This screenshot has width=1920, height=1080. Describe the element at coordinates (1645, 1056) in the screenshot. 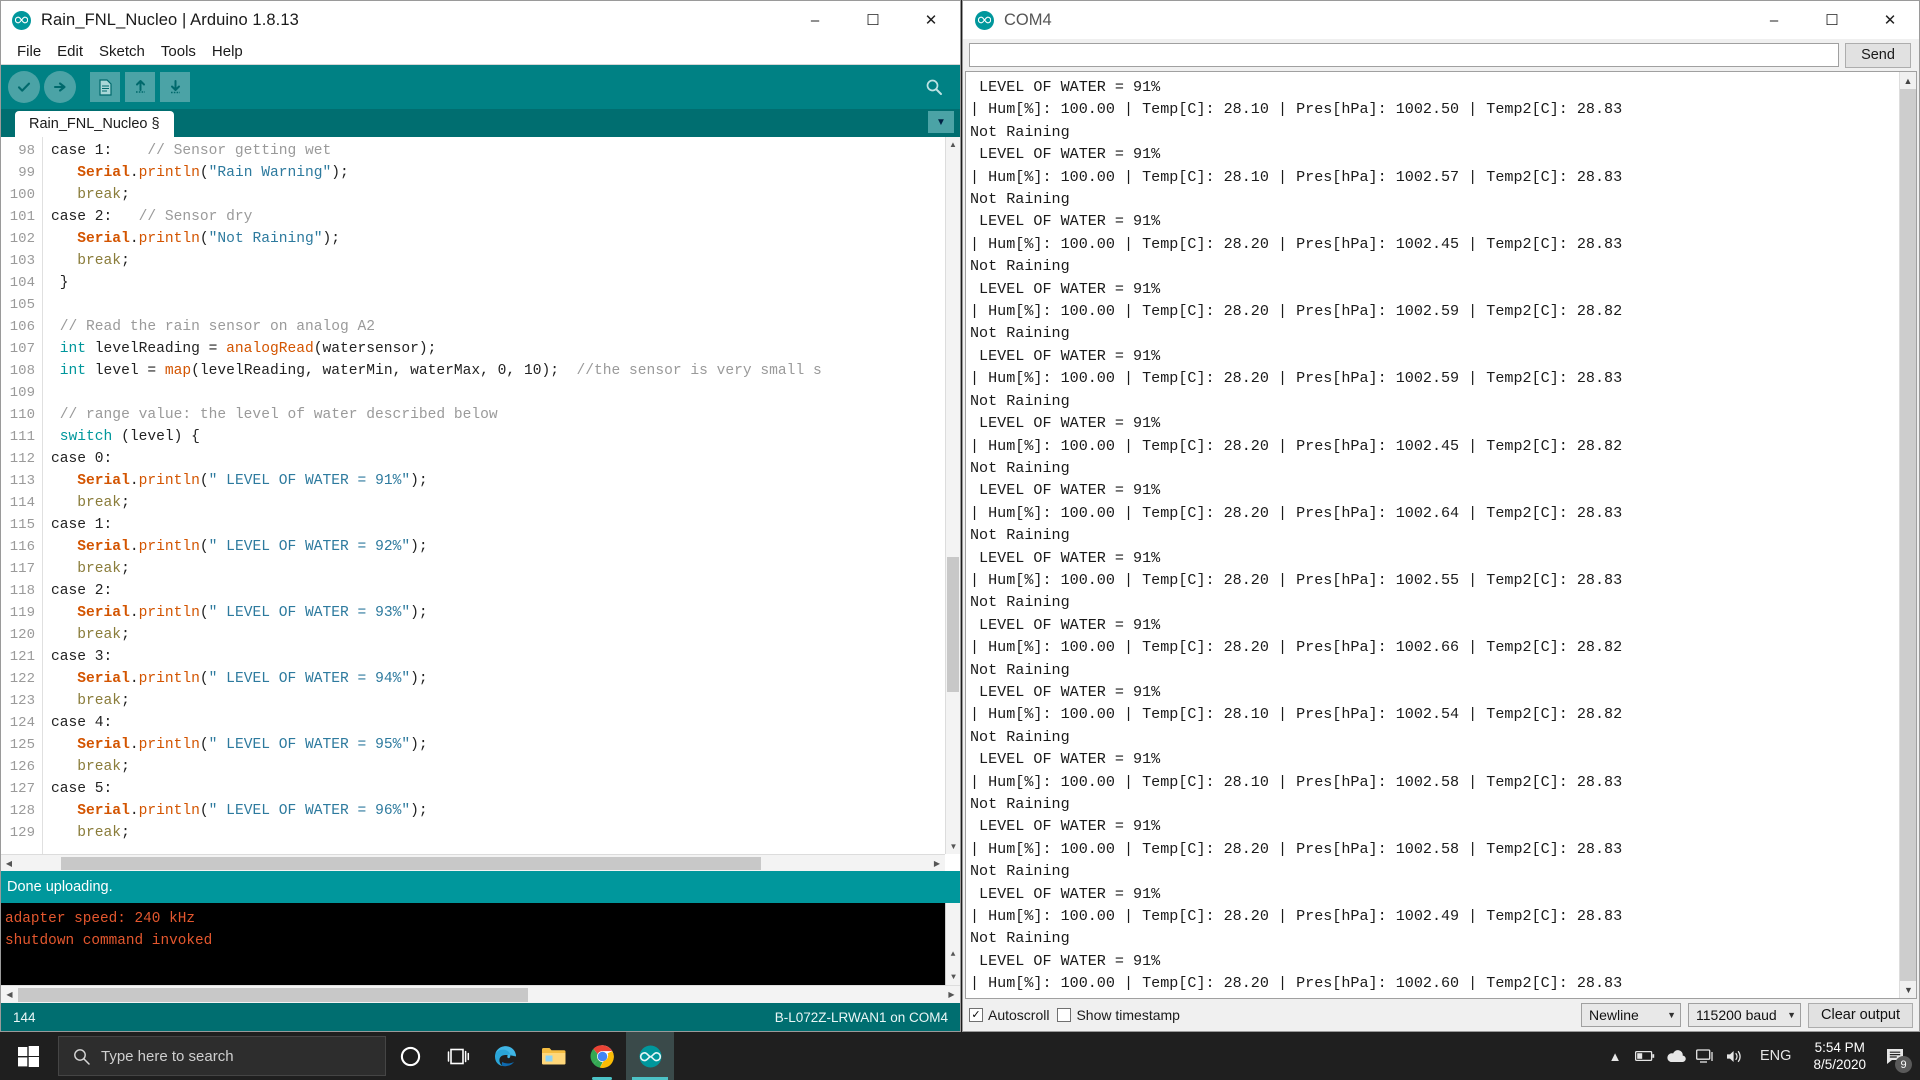

I see `battery-icon` at that location.